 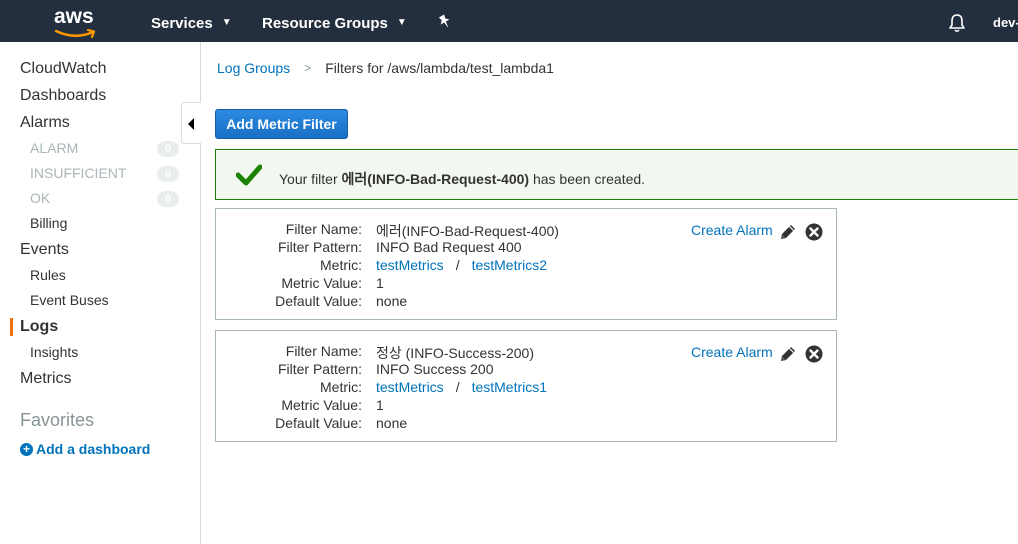 What do you see at coordinates (467, 231) in the screenshot?
I see `filter-name-value: 에러(INFO-Bad-Request-400)` at bounding box center [467, 231].